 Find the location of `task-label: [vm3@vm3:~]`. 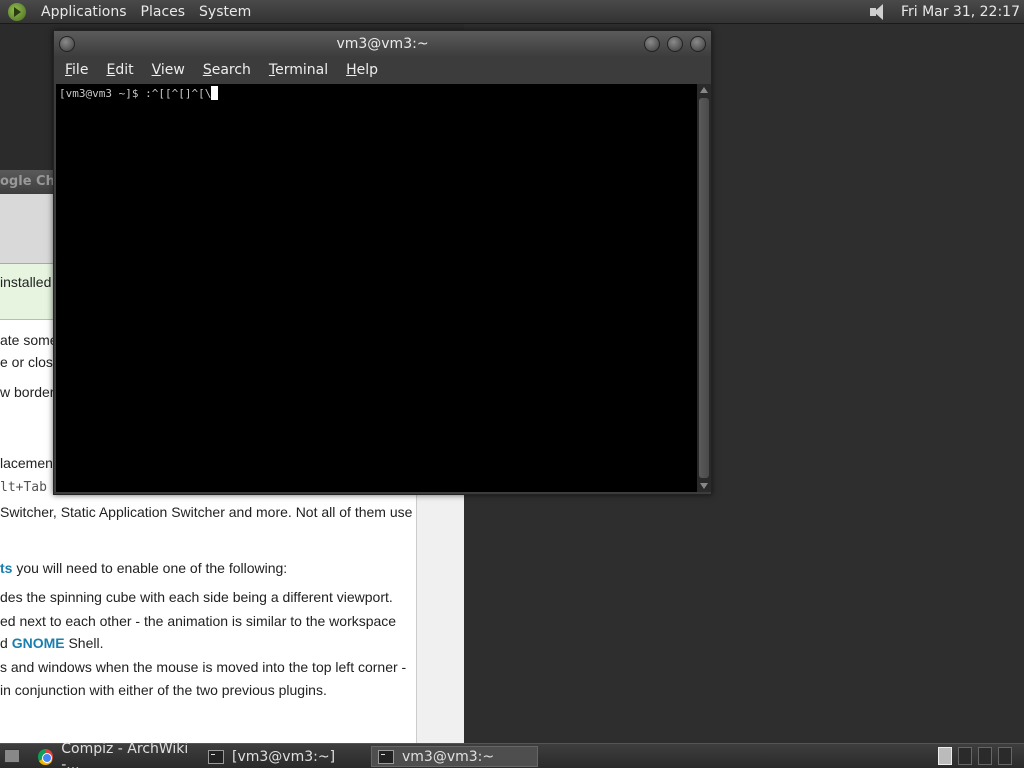

task-label: [vm3@vm3:~] is located at coordinates (284, 756).